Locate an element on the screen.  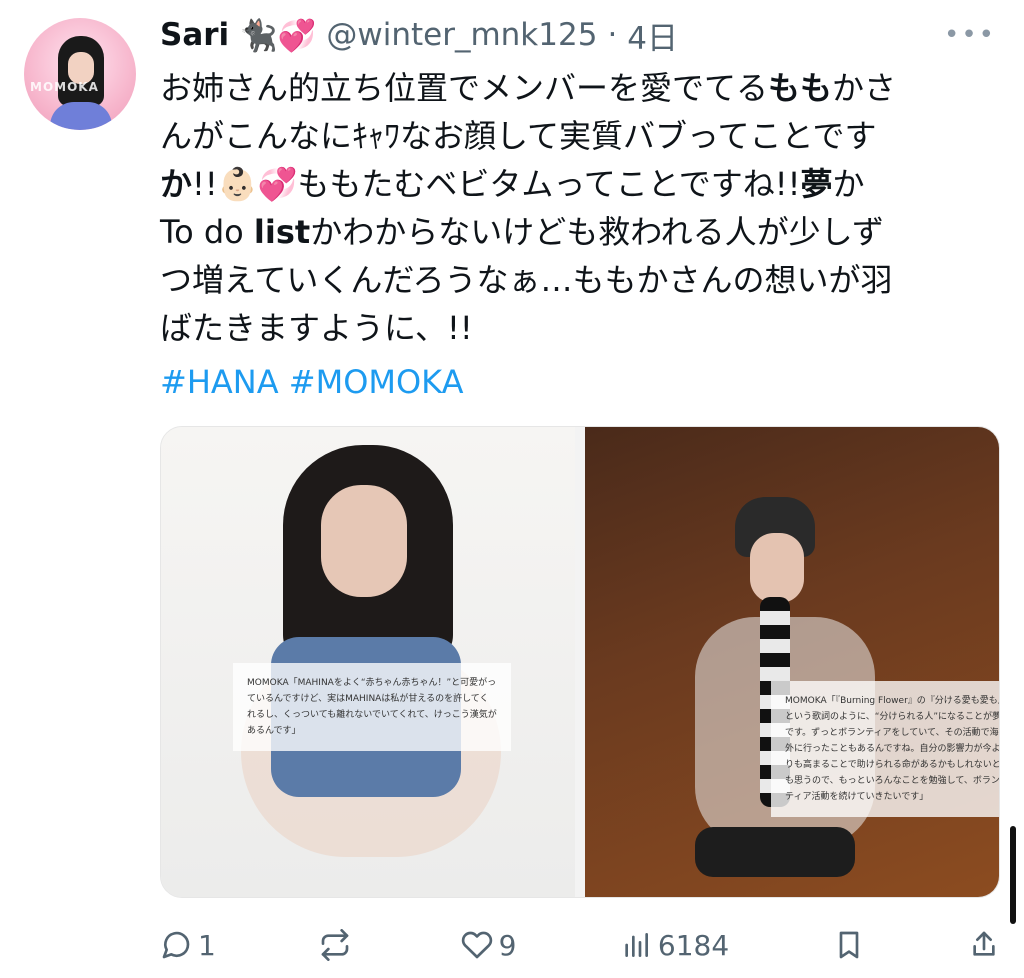
retweet-icon is located at coordinates (335, 945).